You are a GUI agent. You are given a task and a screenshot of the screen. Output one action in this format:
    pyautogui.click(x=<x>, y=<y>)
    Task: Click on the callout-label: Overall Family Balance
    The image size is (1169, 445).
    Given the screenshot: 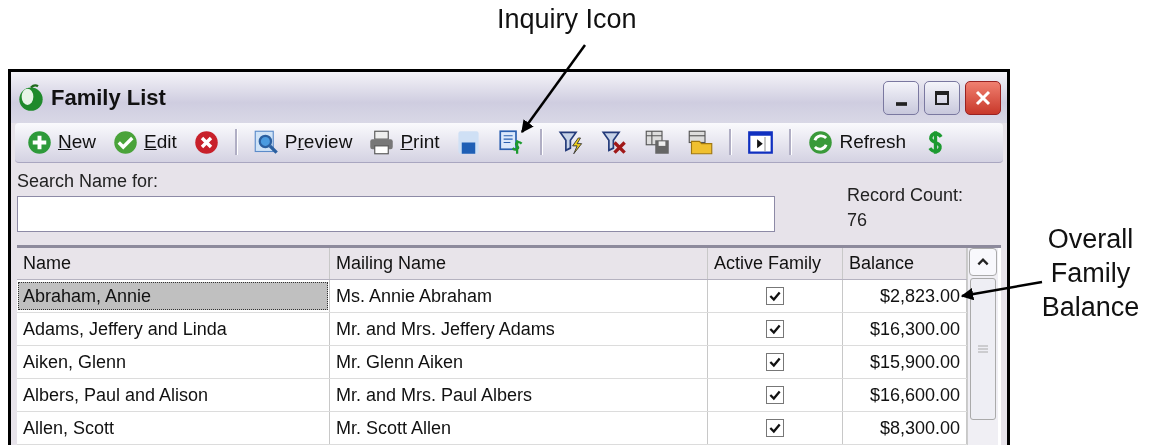 What is the action you would take?
    pyautogui.click(x=1090, y=273)
    